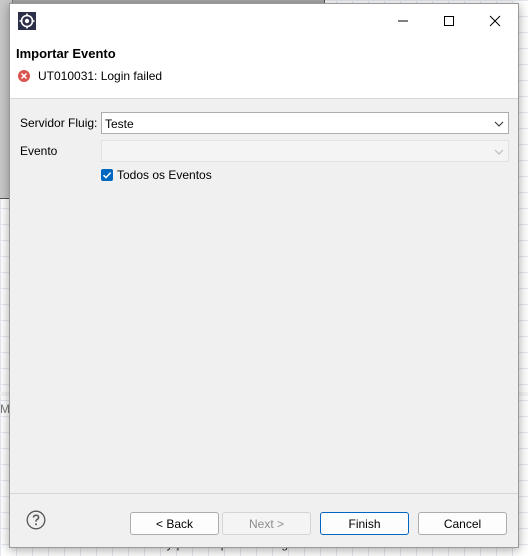 The image size is (528, 556). I want to click on minimize-icon, so click(403, 20).